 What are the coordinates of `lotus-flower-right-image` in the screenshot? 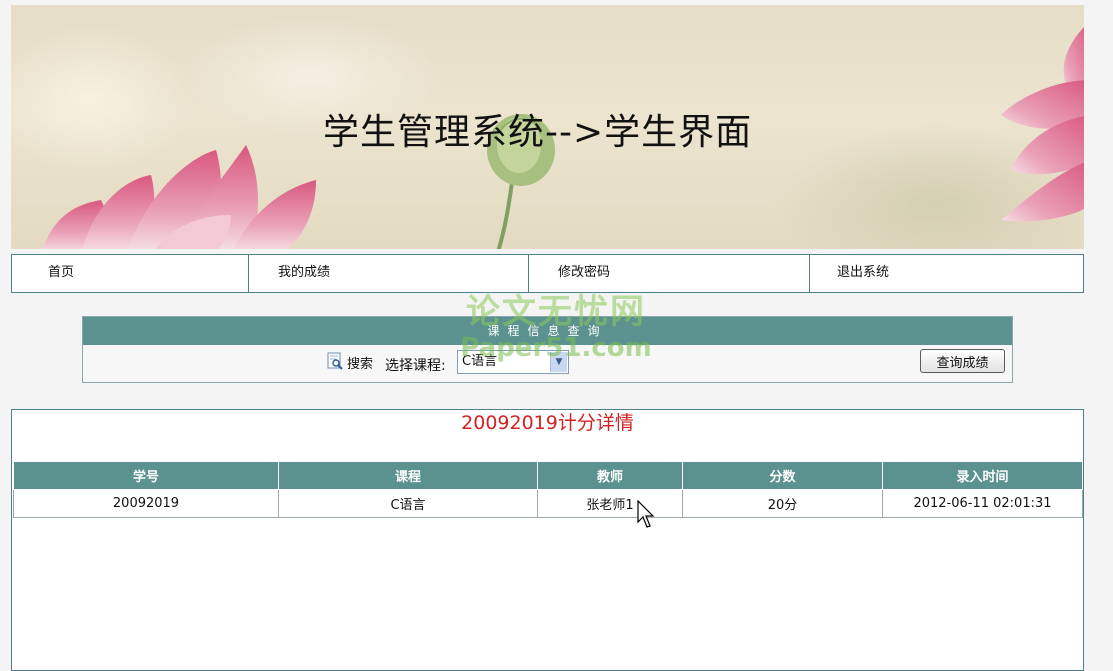 It's located at (1042, 124).